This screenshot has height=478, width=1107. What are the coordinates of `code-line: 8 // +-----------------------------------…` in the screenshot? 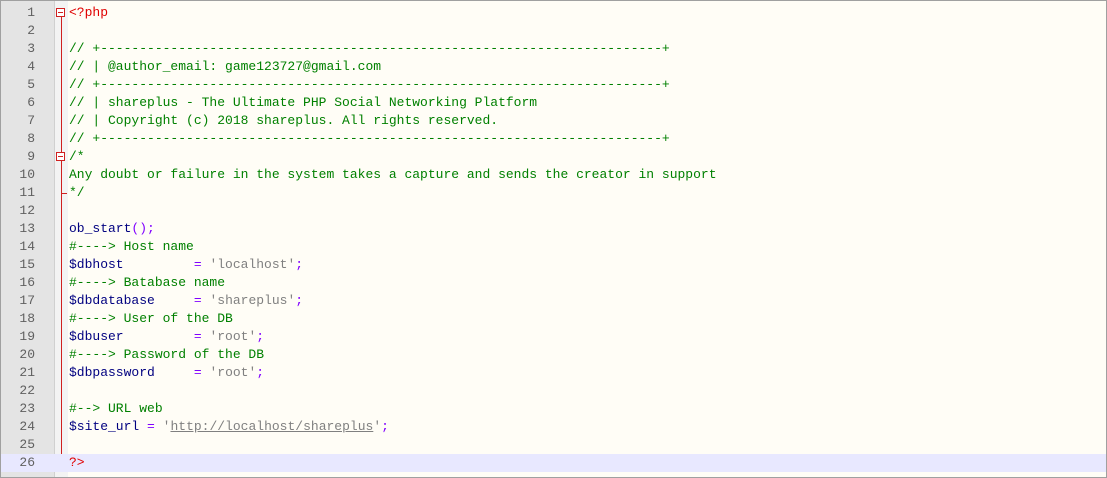 It's located at (553, 139).